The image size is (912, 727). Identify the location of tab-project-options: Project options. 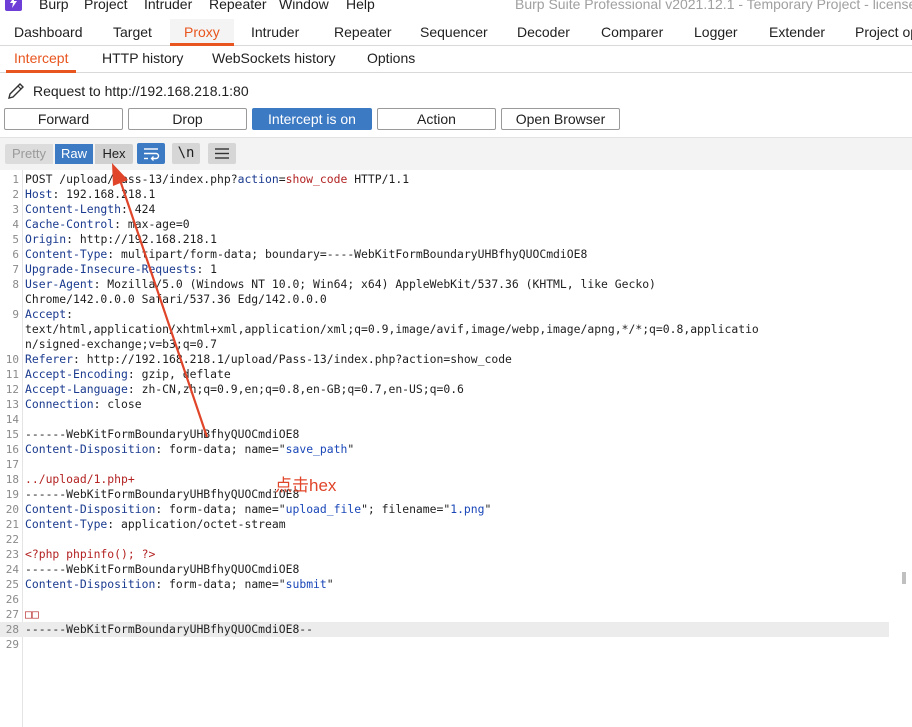
(883, 32).